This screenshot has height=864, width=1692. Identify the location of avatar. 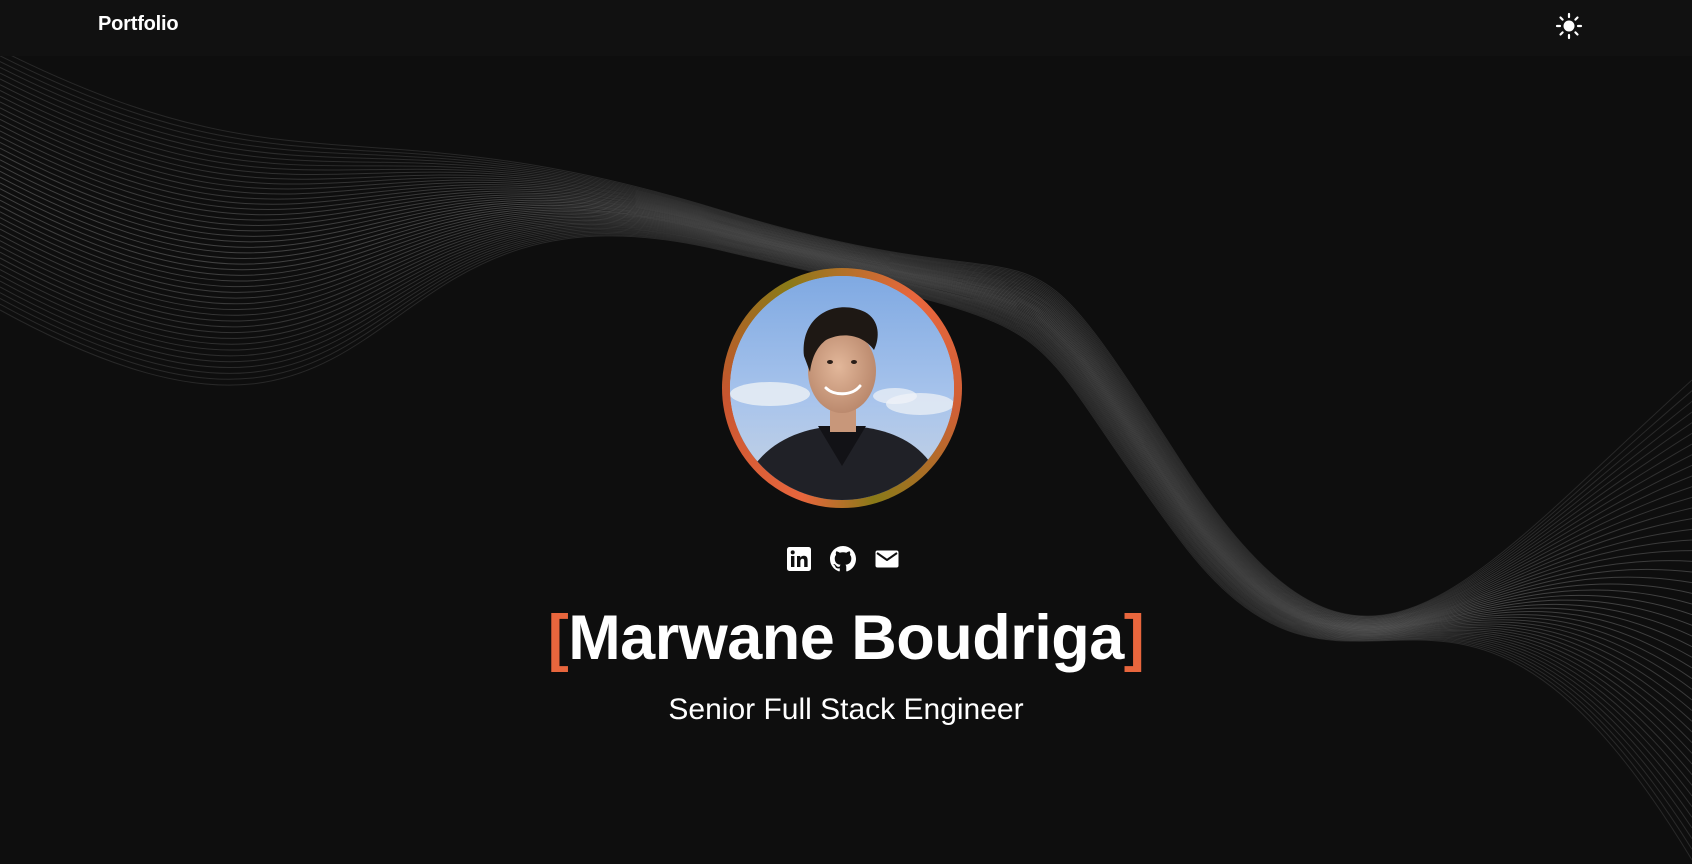
(842, 388).